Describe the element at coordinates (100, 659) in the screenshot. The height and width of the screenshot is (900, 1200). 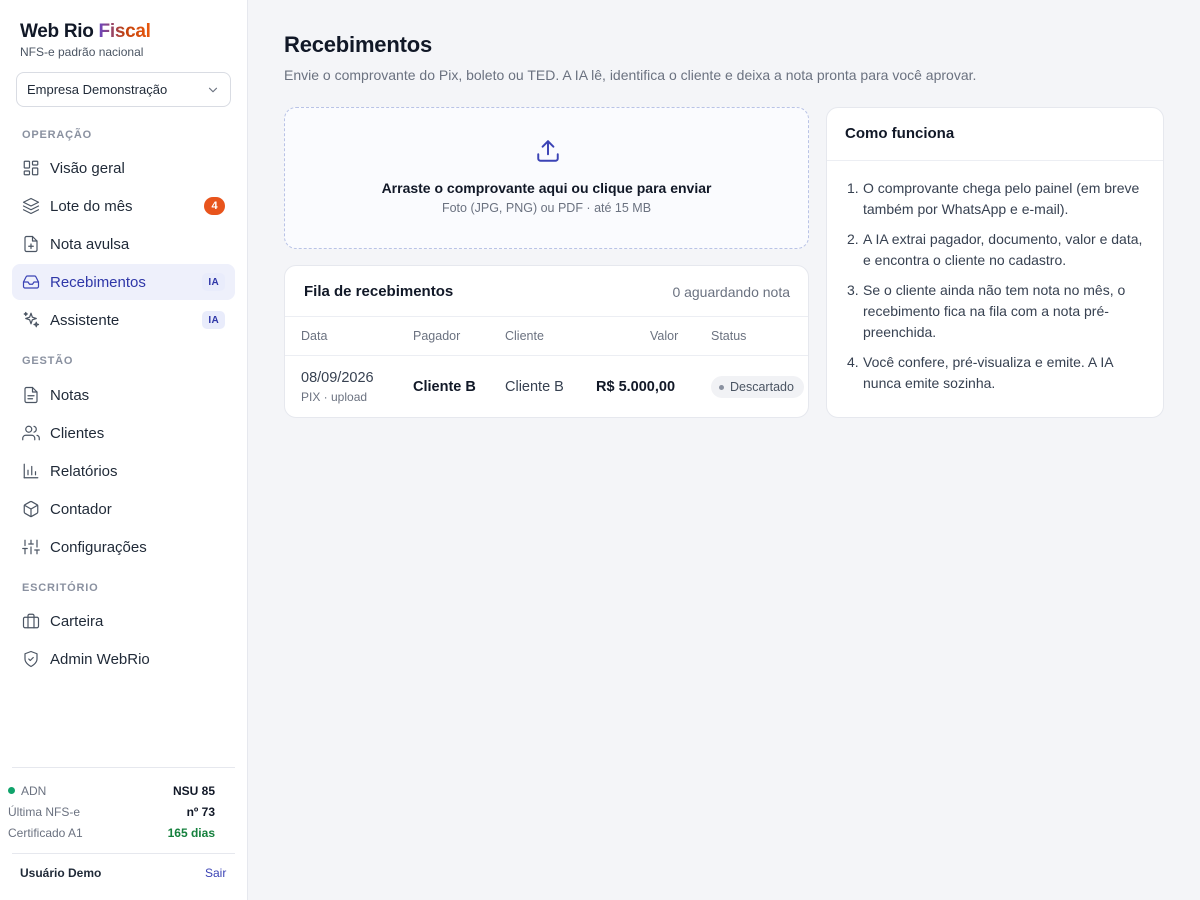
I see `sidebar-item-label: Admin WebRio` at that location.